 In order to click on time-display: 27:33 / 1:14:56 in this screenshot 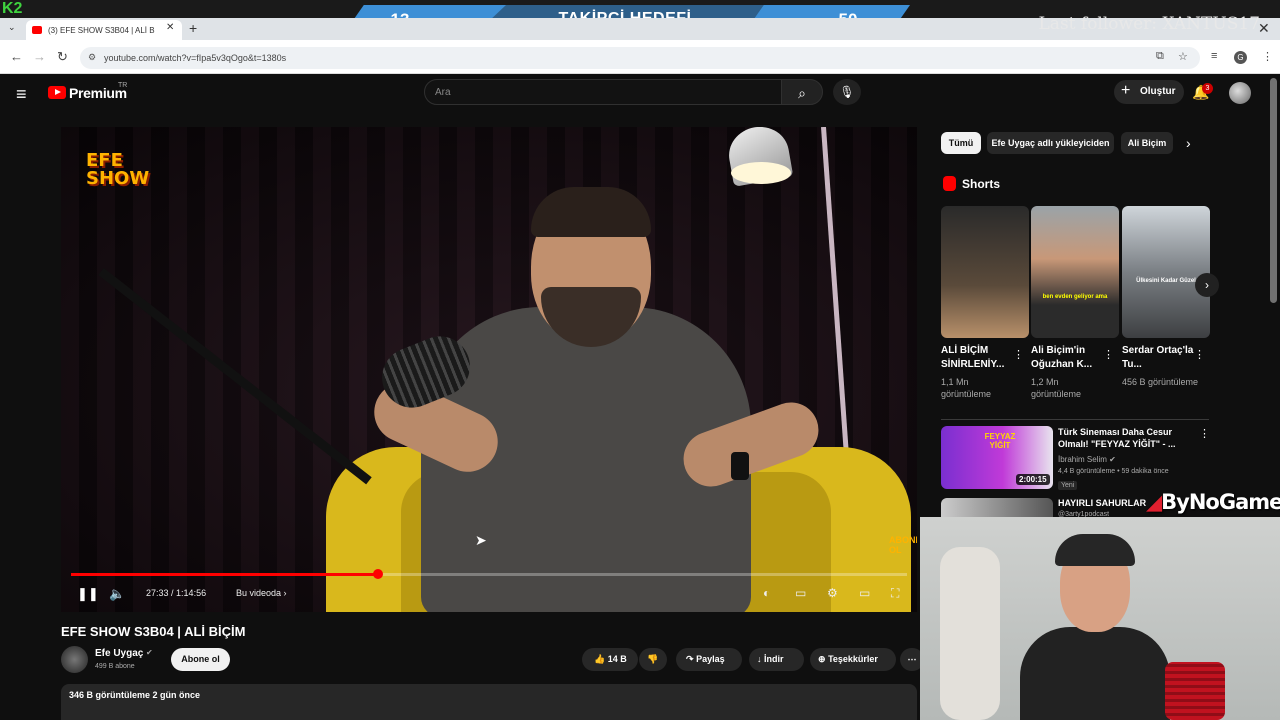, I will do `click(176, 593)`.